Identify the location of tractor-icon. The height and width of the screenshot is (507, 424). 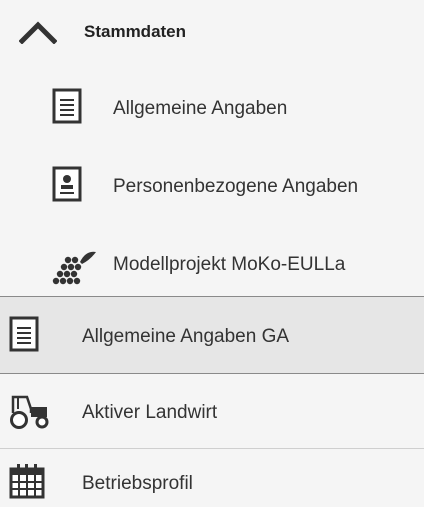
(30, 411).